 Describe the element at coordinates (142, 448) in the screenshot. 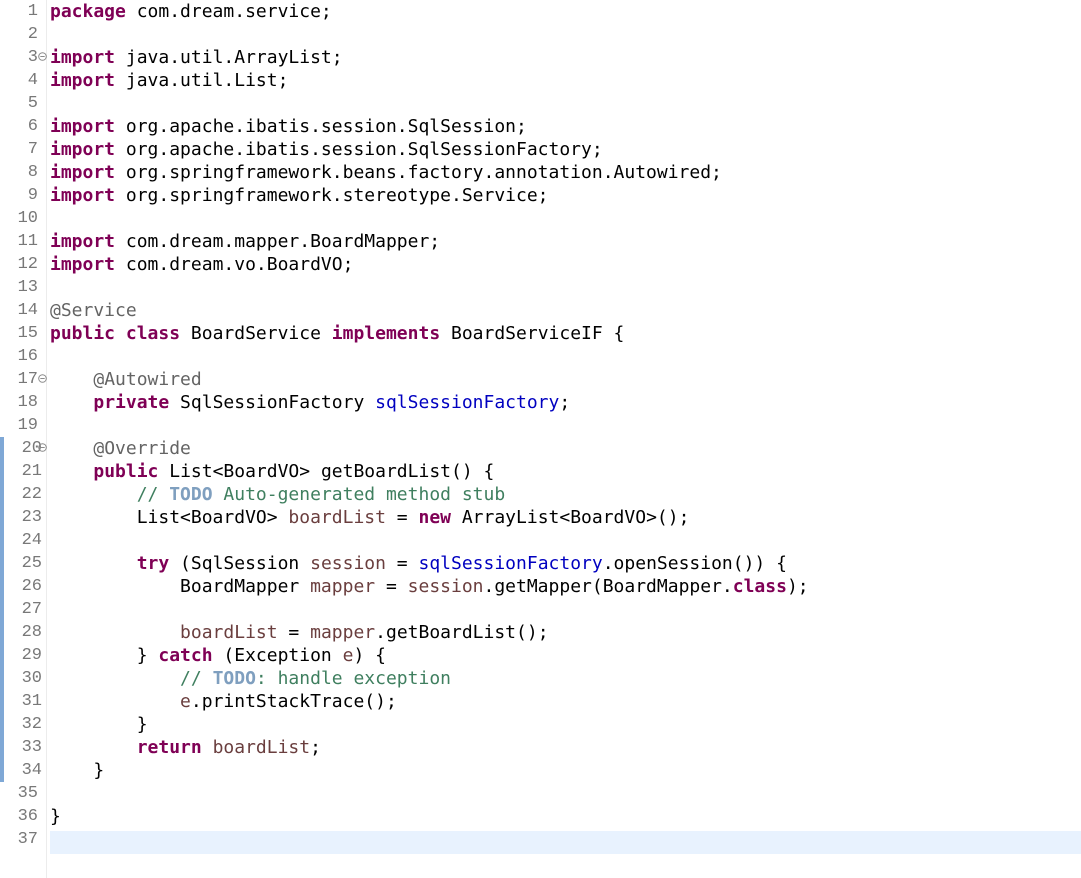

I see `code-token: @Override` at that location.